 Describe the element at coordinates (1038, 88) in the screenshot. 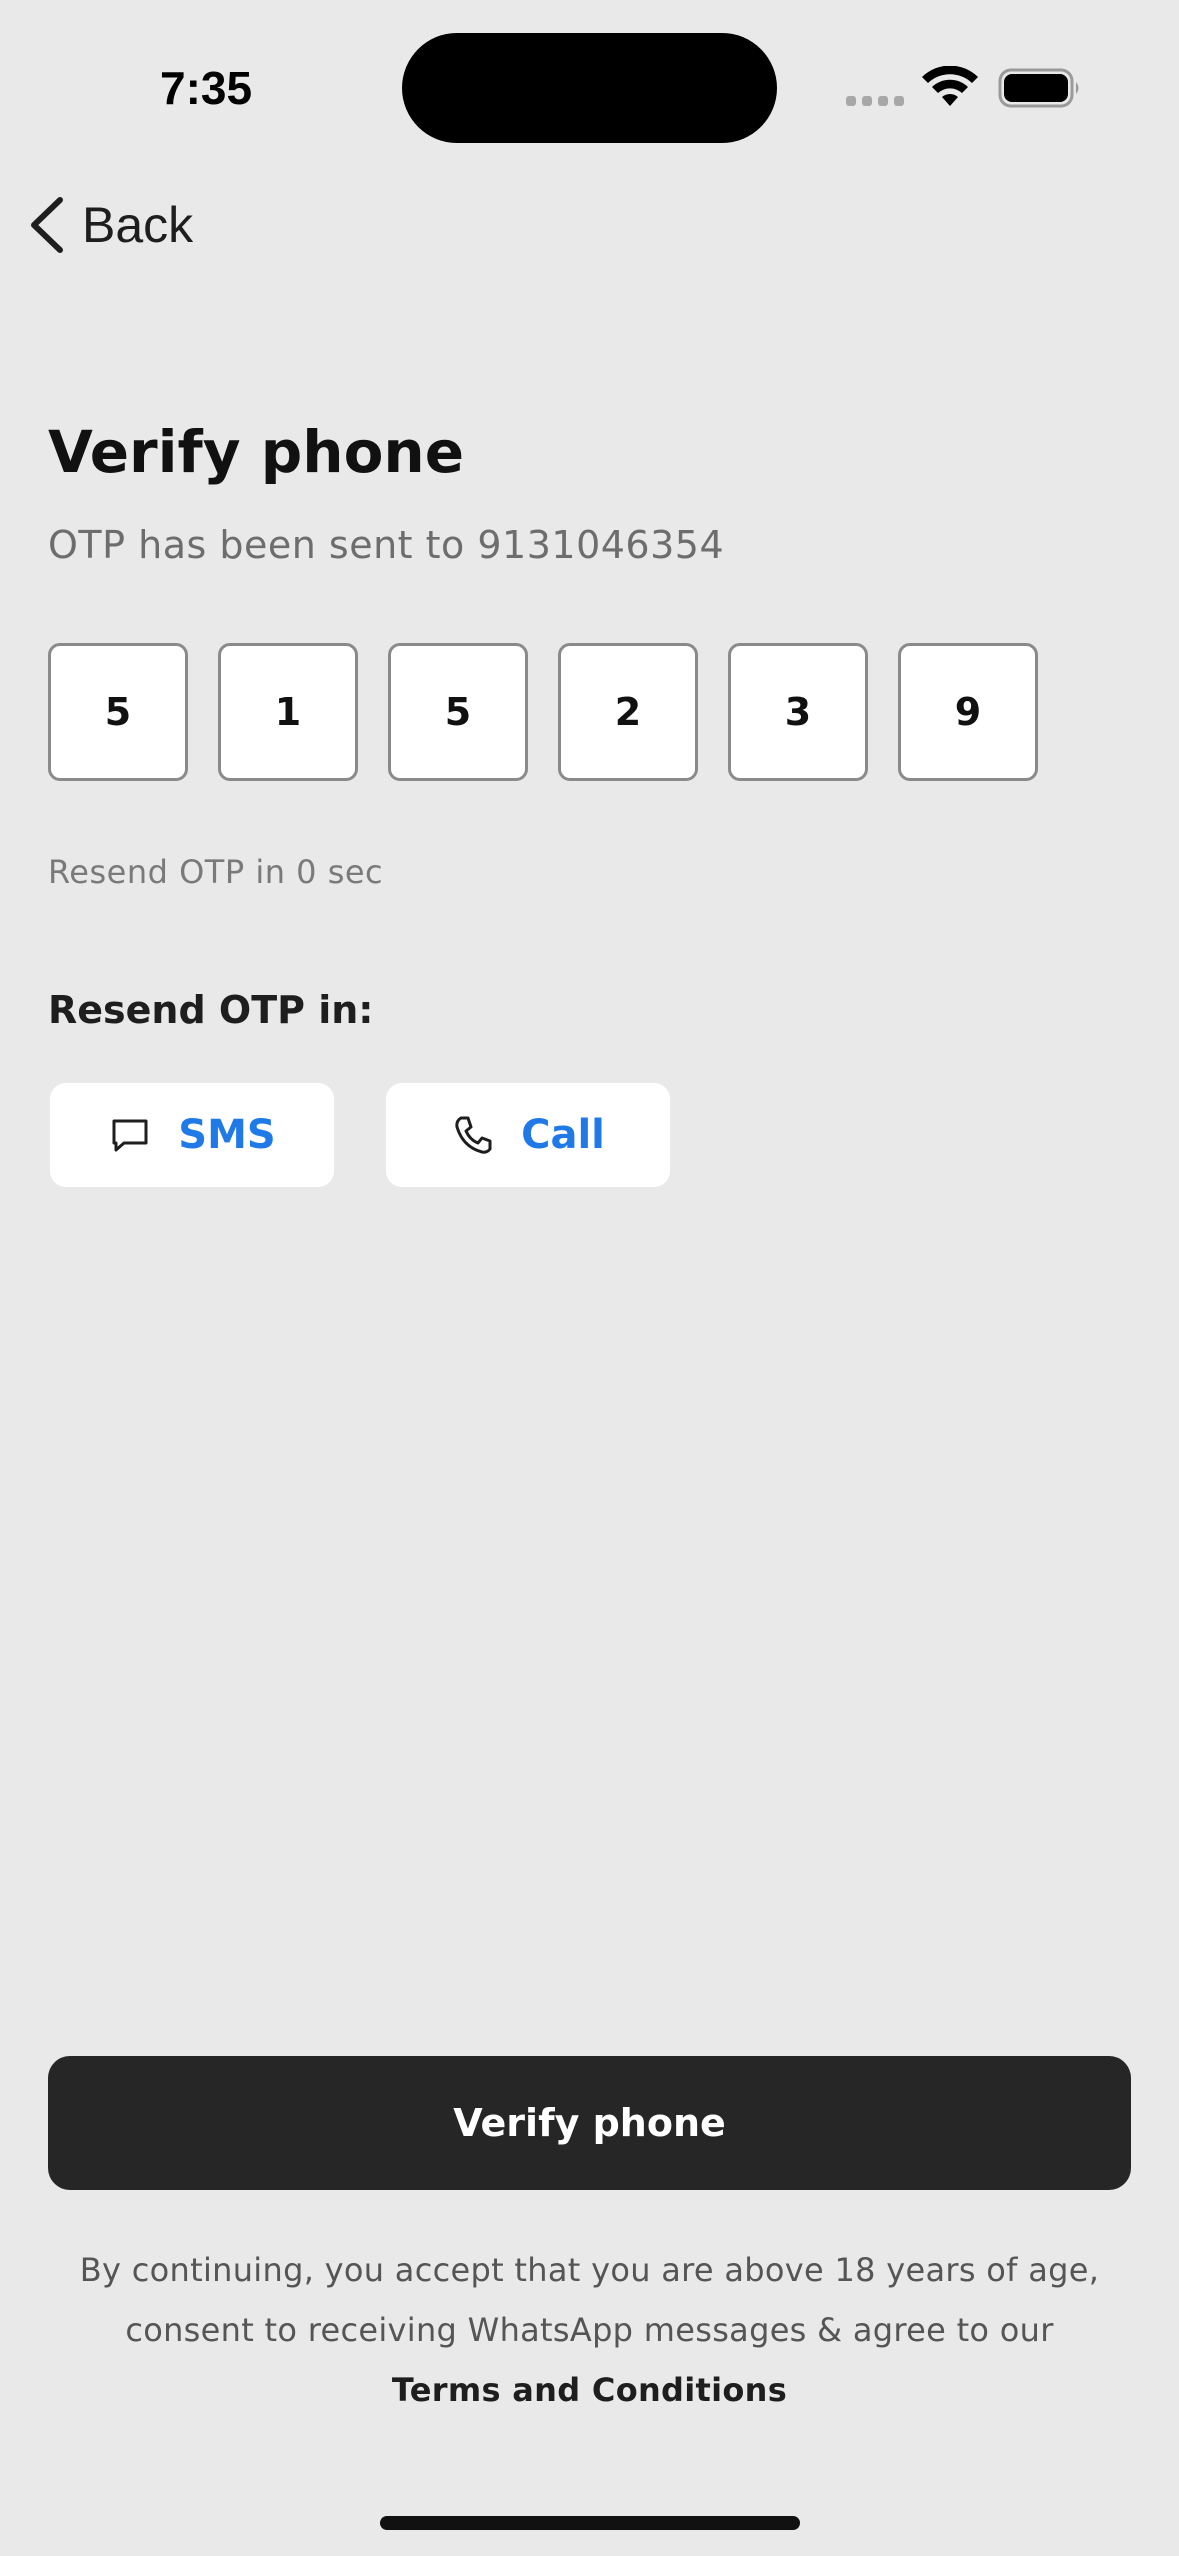

I see `battery-icon` at that location.